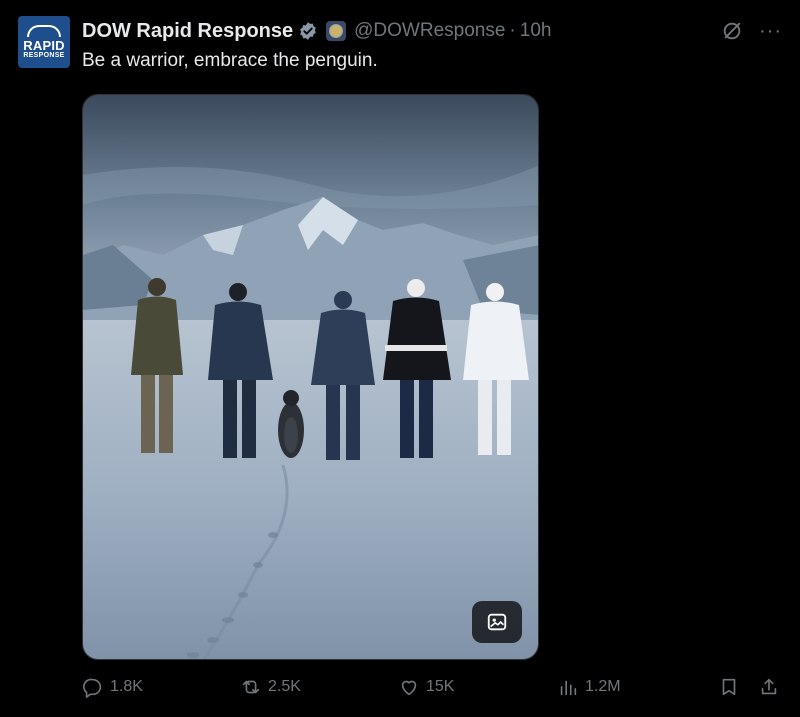 Image resolution: width=800 pixels, height=717 pixels. I want to click on views-icon, so click(568, 688).